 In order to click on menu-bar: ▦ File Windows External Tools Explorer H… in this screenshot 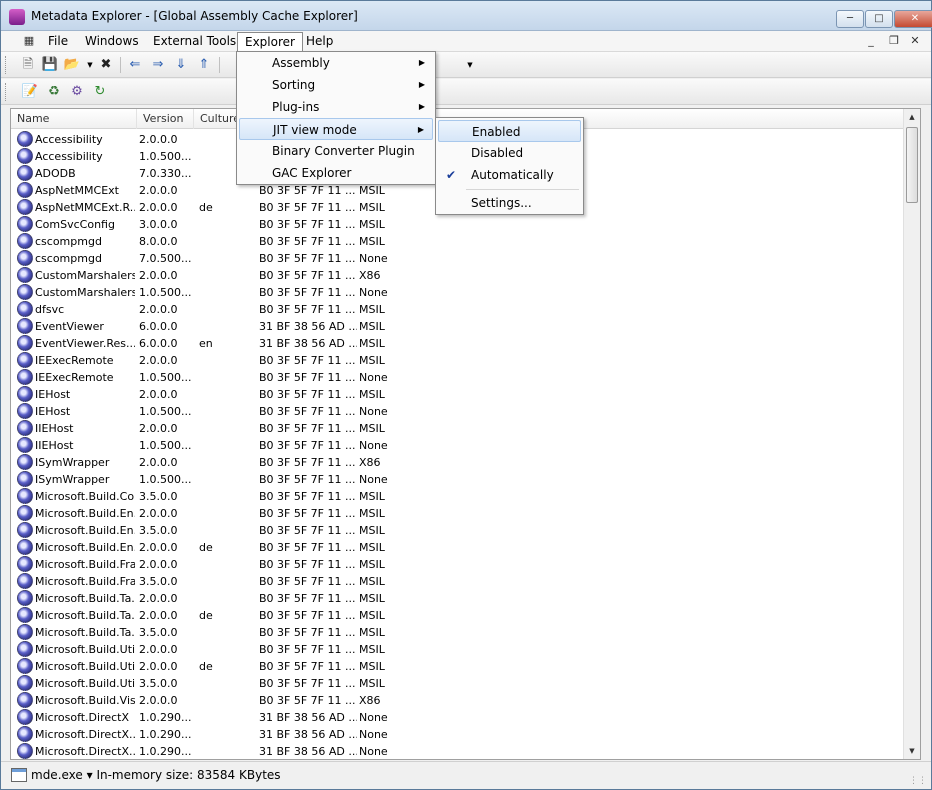, I will do `click(466, 41)`.